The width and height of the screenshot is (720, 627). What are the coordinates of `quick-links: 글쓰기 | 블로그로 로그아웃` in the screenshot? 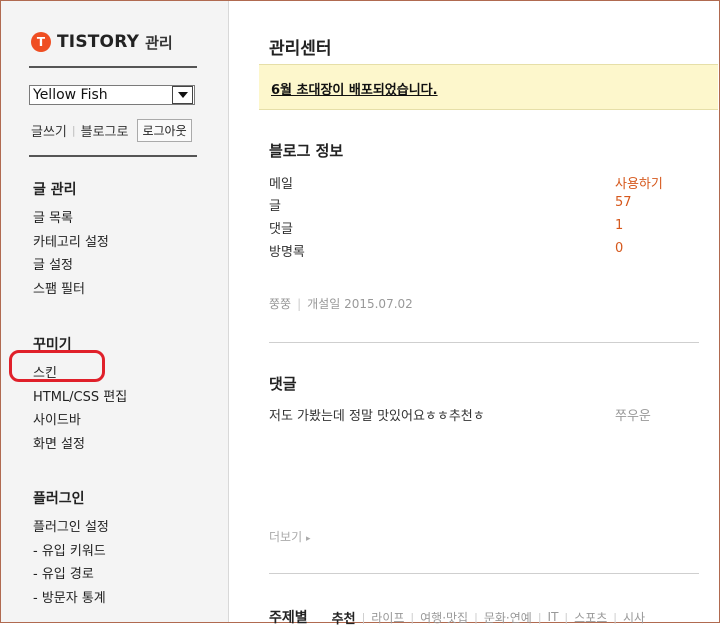 It's located at (111, 130).